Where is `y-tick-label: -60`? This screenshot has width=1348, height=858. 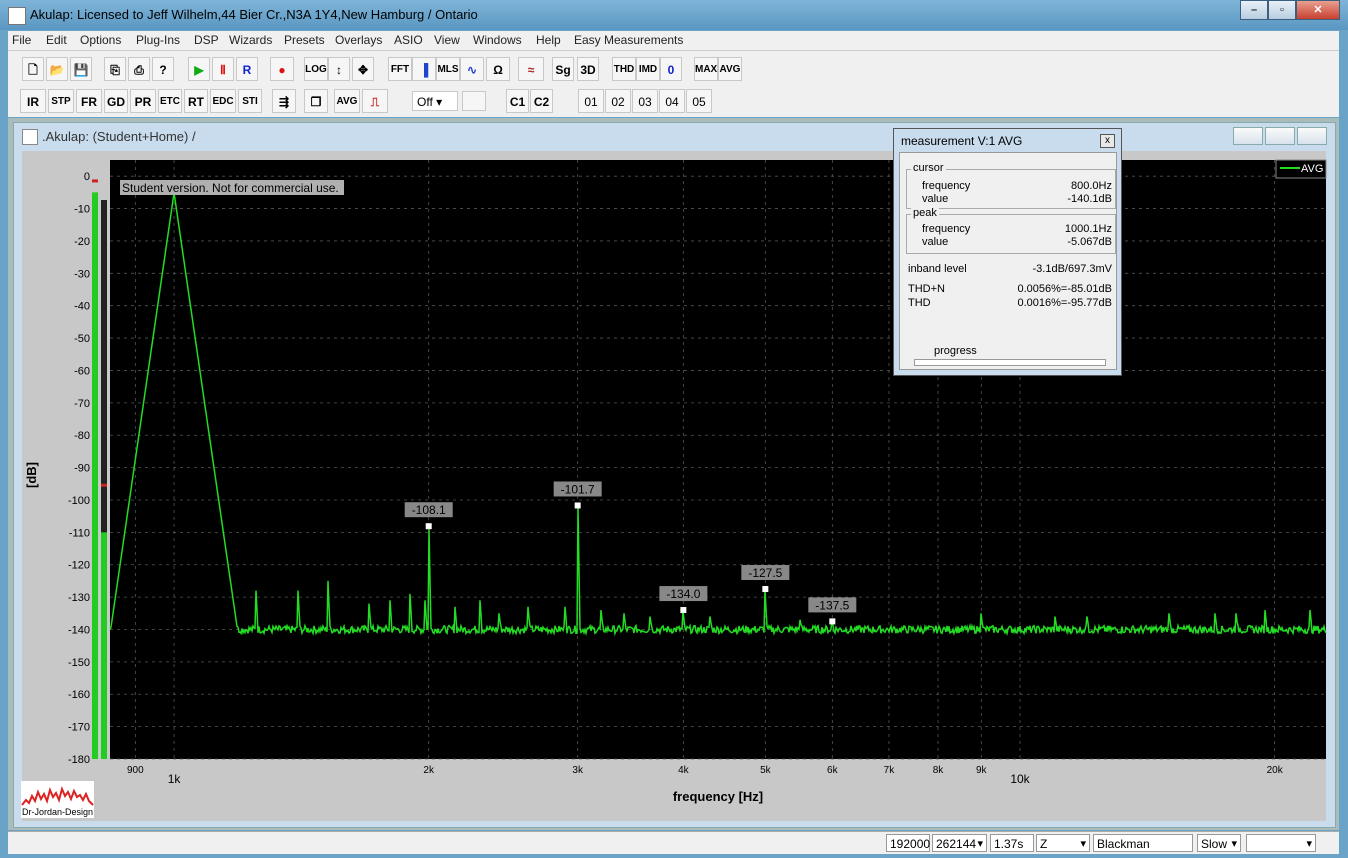 y-tick-label: -60 is located at coordinates (82, 371).